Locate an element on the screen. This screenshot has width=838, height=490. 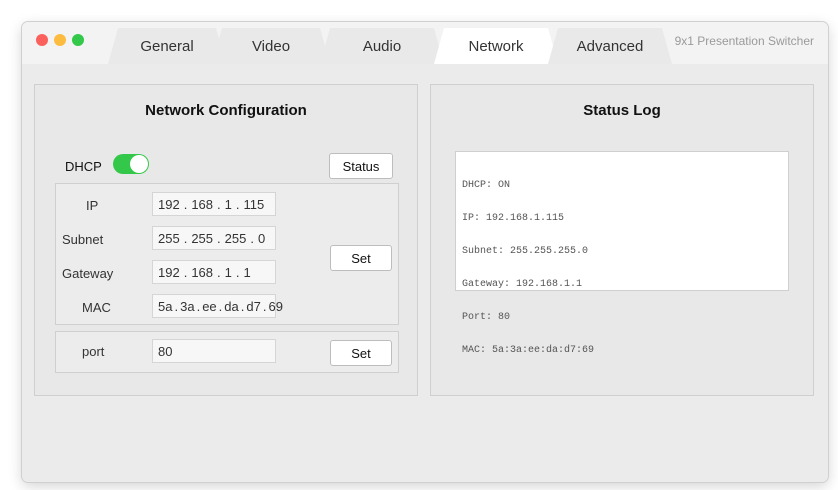
minimize-window-button is located at coordinates (60, 40).